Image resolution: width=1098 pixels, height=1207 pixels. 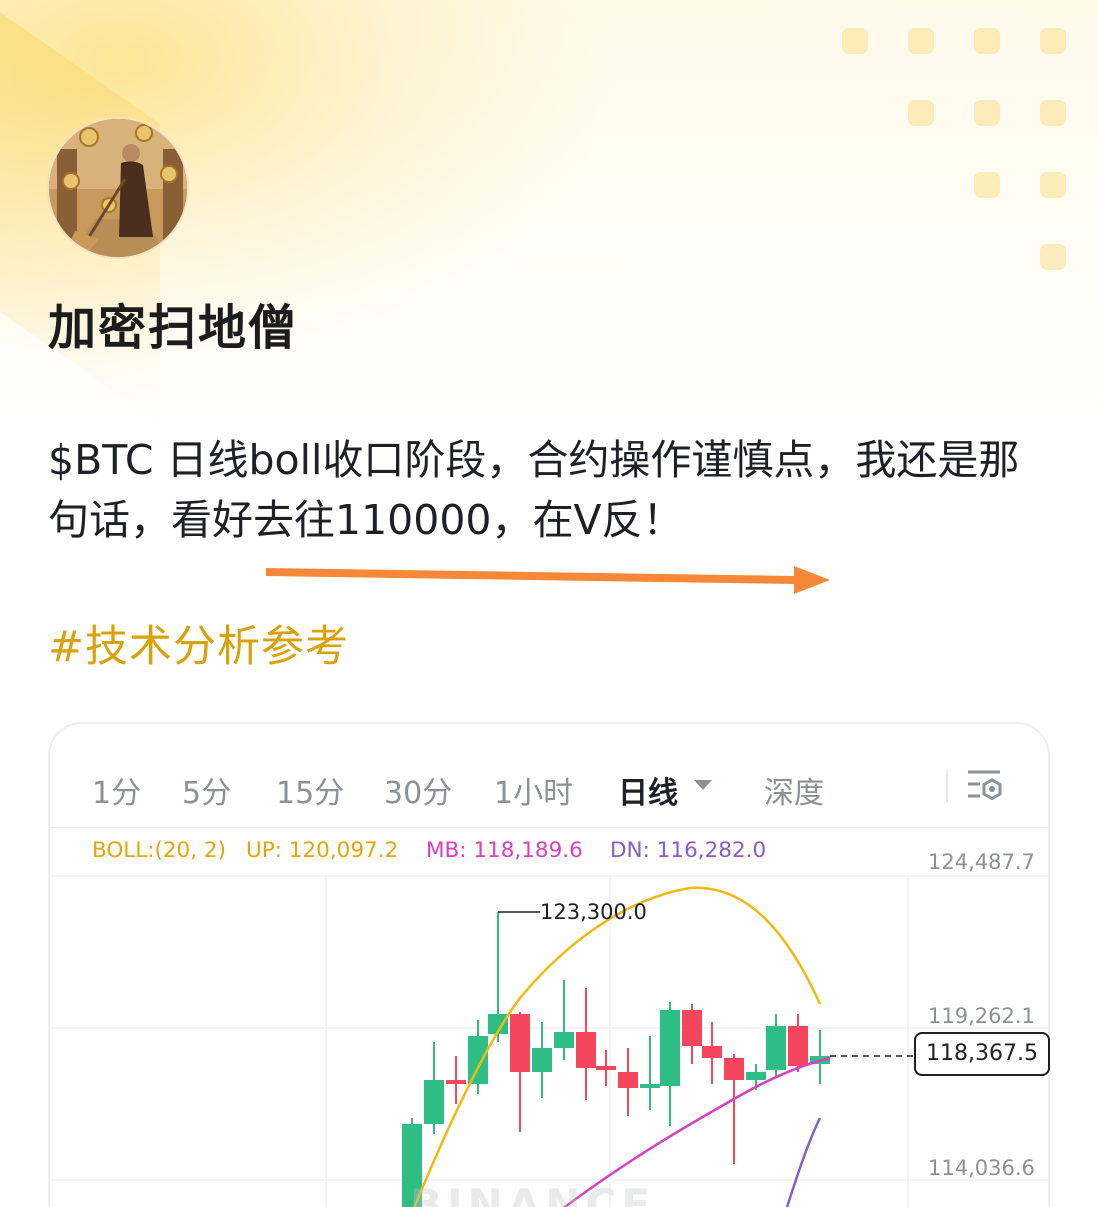 What do you see at coordinates (418, 790) in the screenshot?
I see `tab-30m: 30分` at bounding box center [418, 790].